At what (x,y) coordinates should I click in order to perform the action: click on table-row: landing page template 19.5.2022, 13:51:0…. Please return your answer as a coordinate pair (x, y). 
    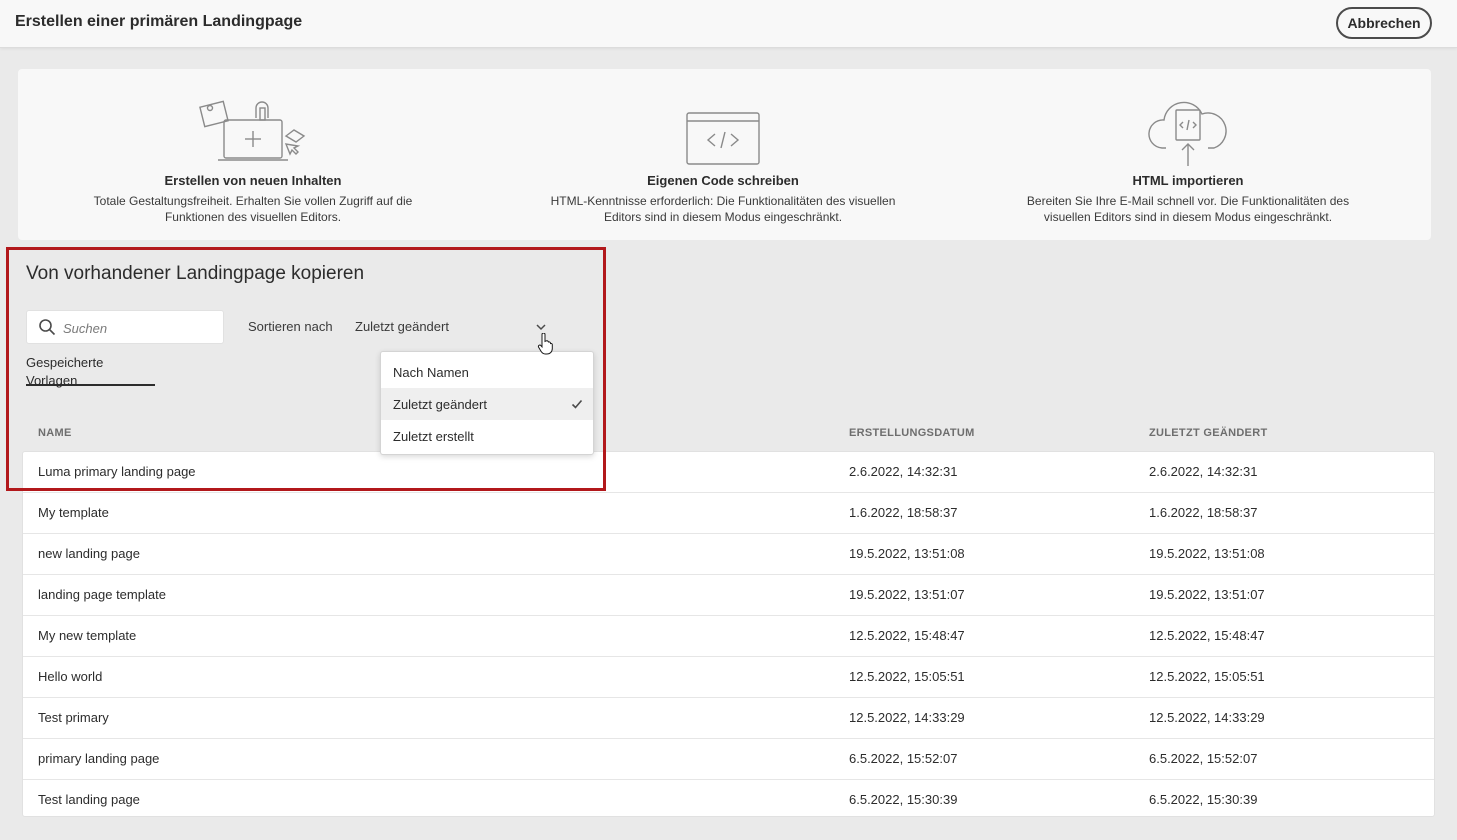
    Looking at the image, I should click on (728, 595).